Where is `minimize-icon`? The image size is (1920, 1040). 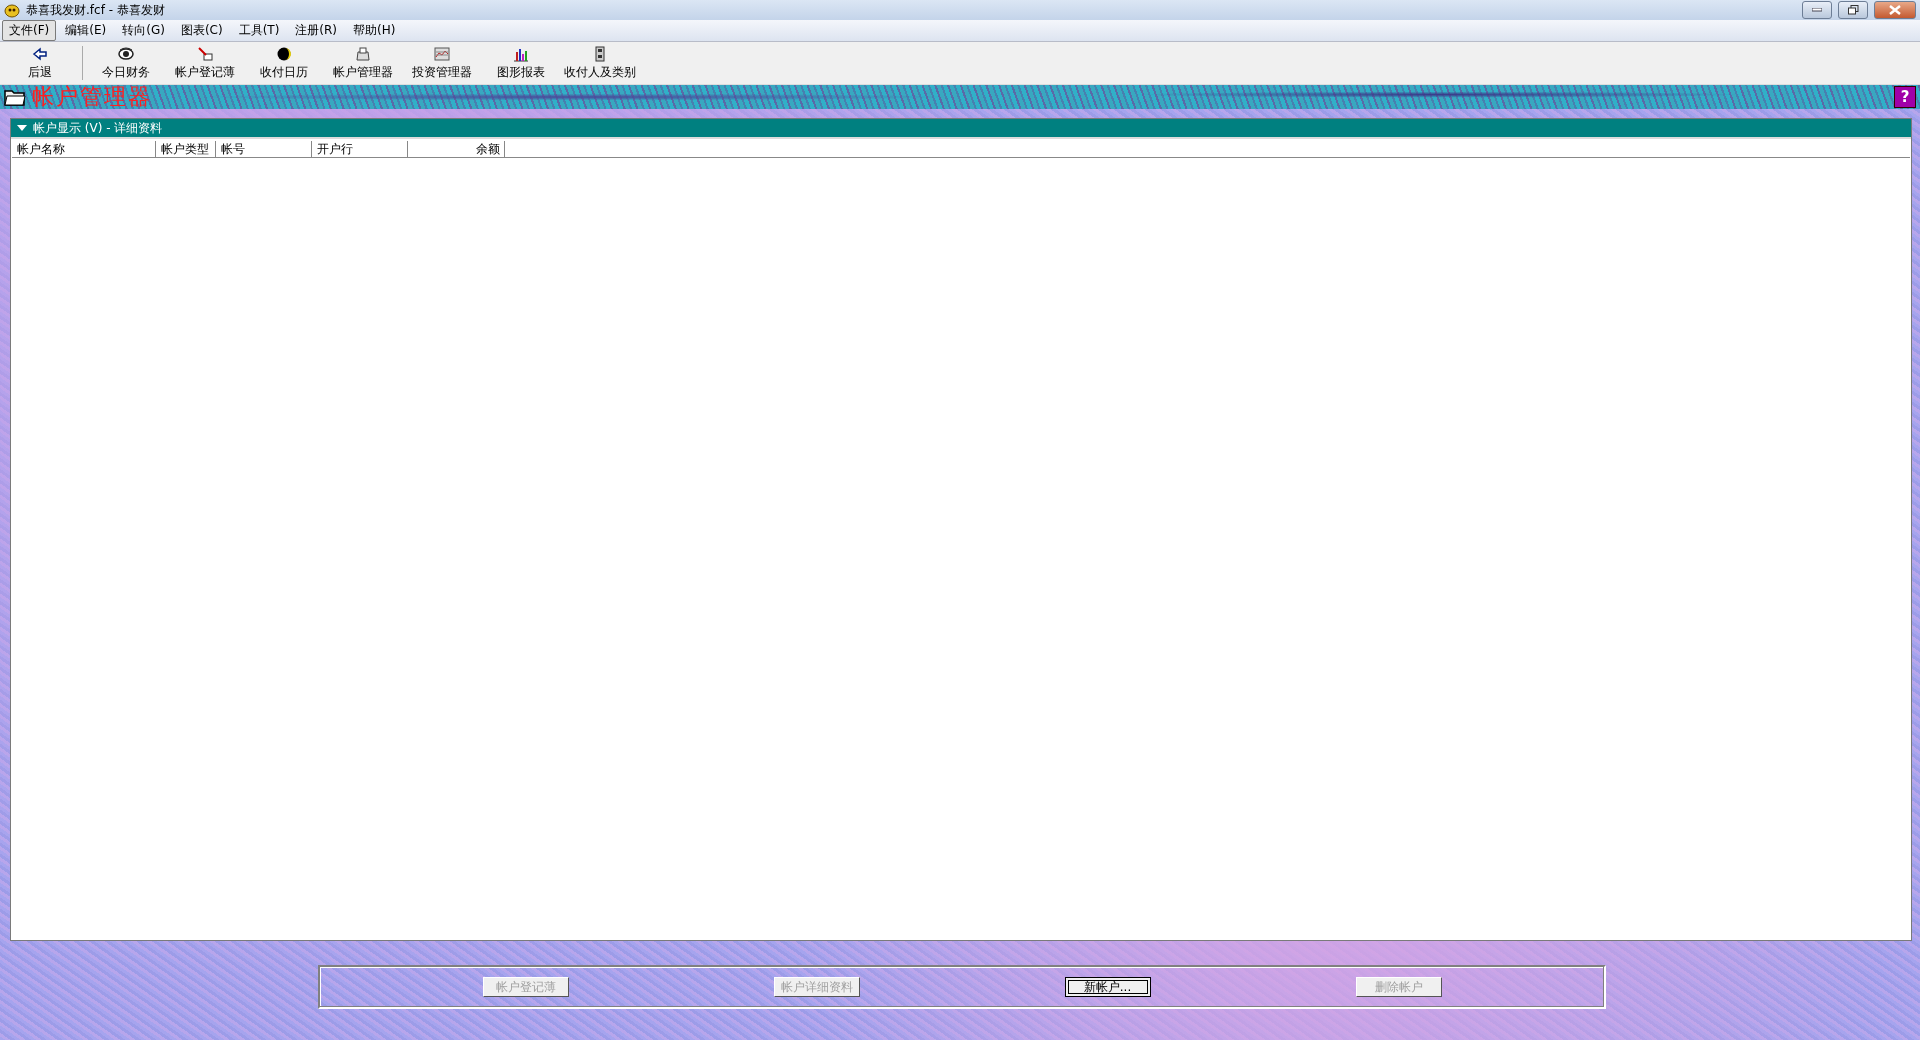 minimize-icon is located at coordinates (1817, 10).